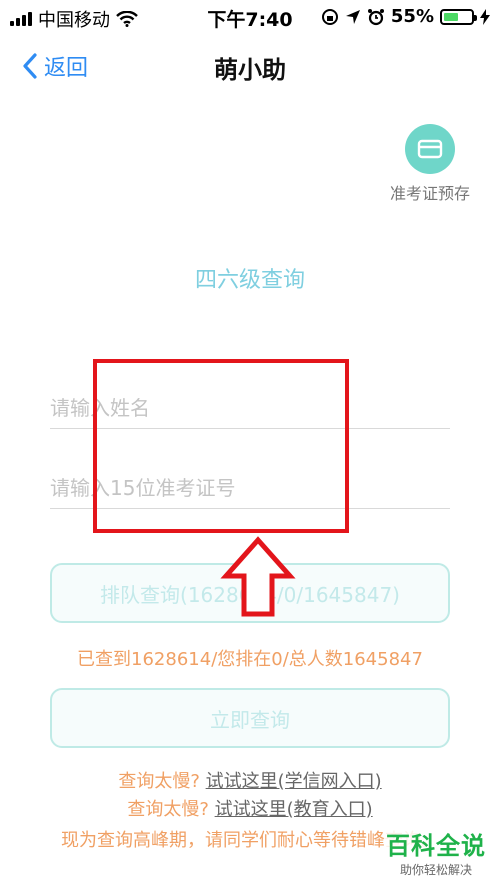 This screenshot has height=888, width=500. What do you see at coordinates (258, 576) in the screenshot?
I see `up-arrow-icon` at bounding box center [258, 576].